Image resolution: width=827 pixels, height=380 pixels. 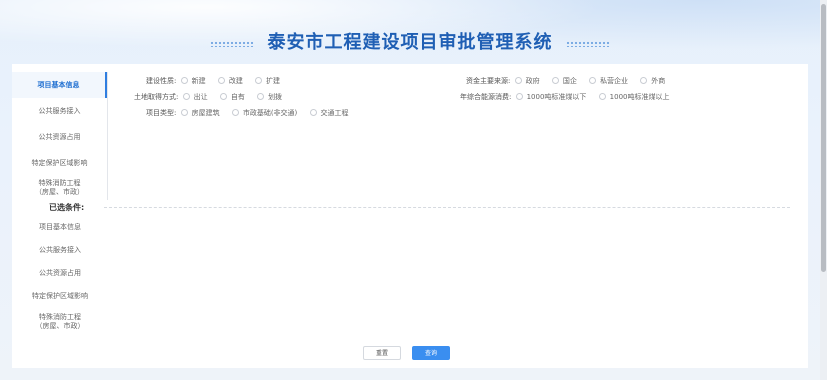 I want to click on selected-item-special-fire-project: 特殊消防工程 （房屋、市政）, so click(x=60, y=321).